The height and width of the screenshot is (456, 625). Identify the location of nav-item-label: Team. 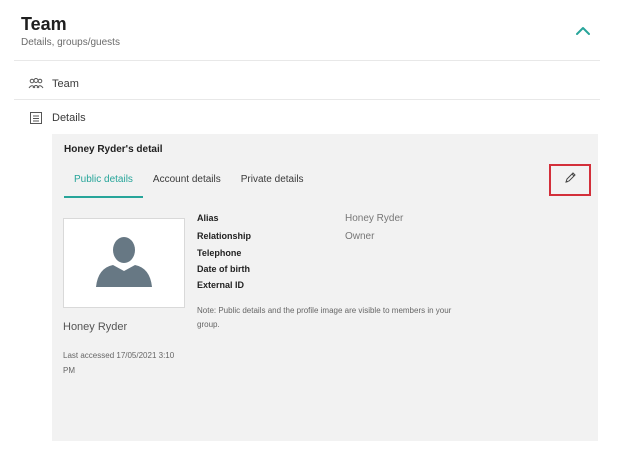
(65, 83).